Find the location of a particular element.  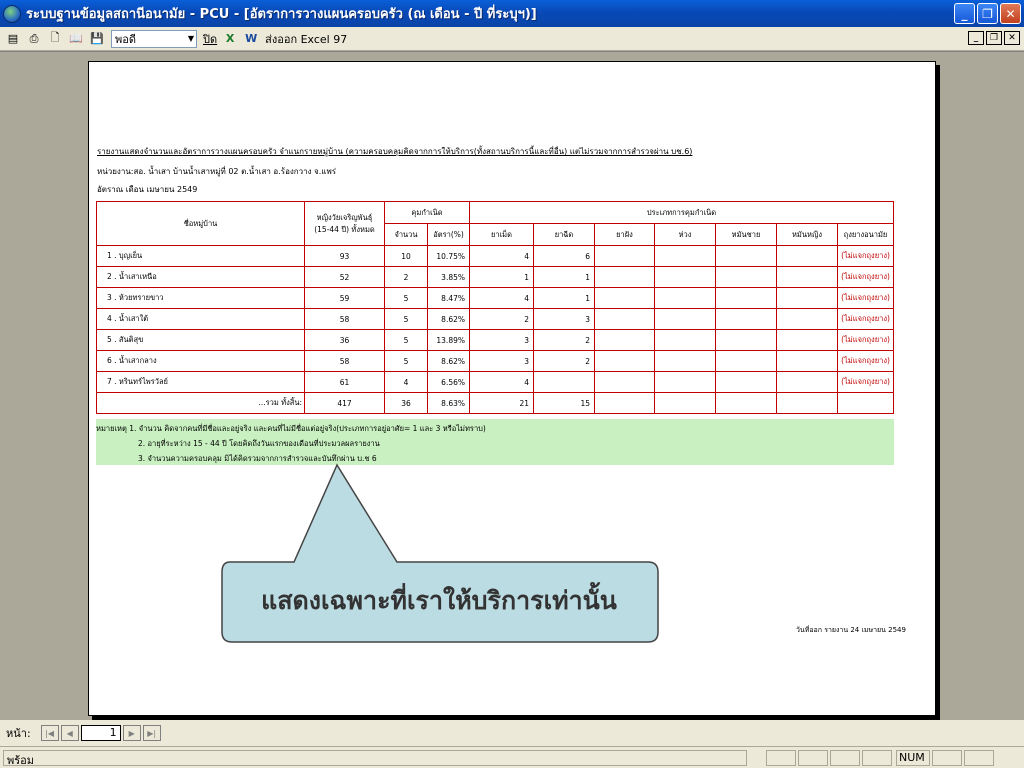

save-icon: 💾 is located at coordinates (97, 39).